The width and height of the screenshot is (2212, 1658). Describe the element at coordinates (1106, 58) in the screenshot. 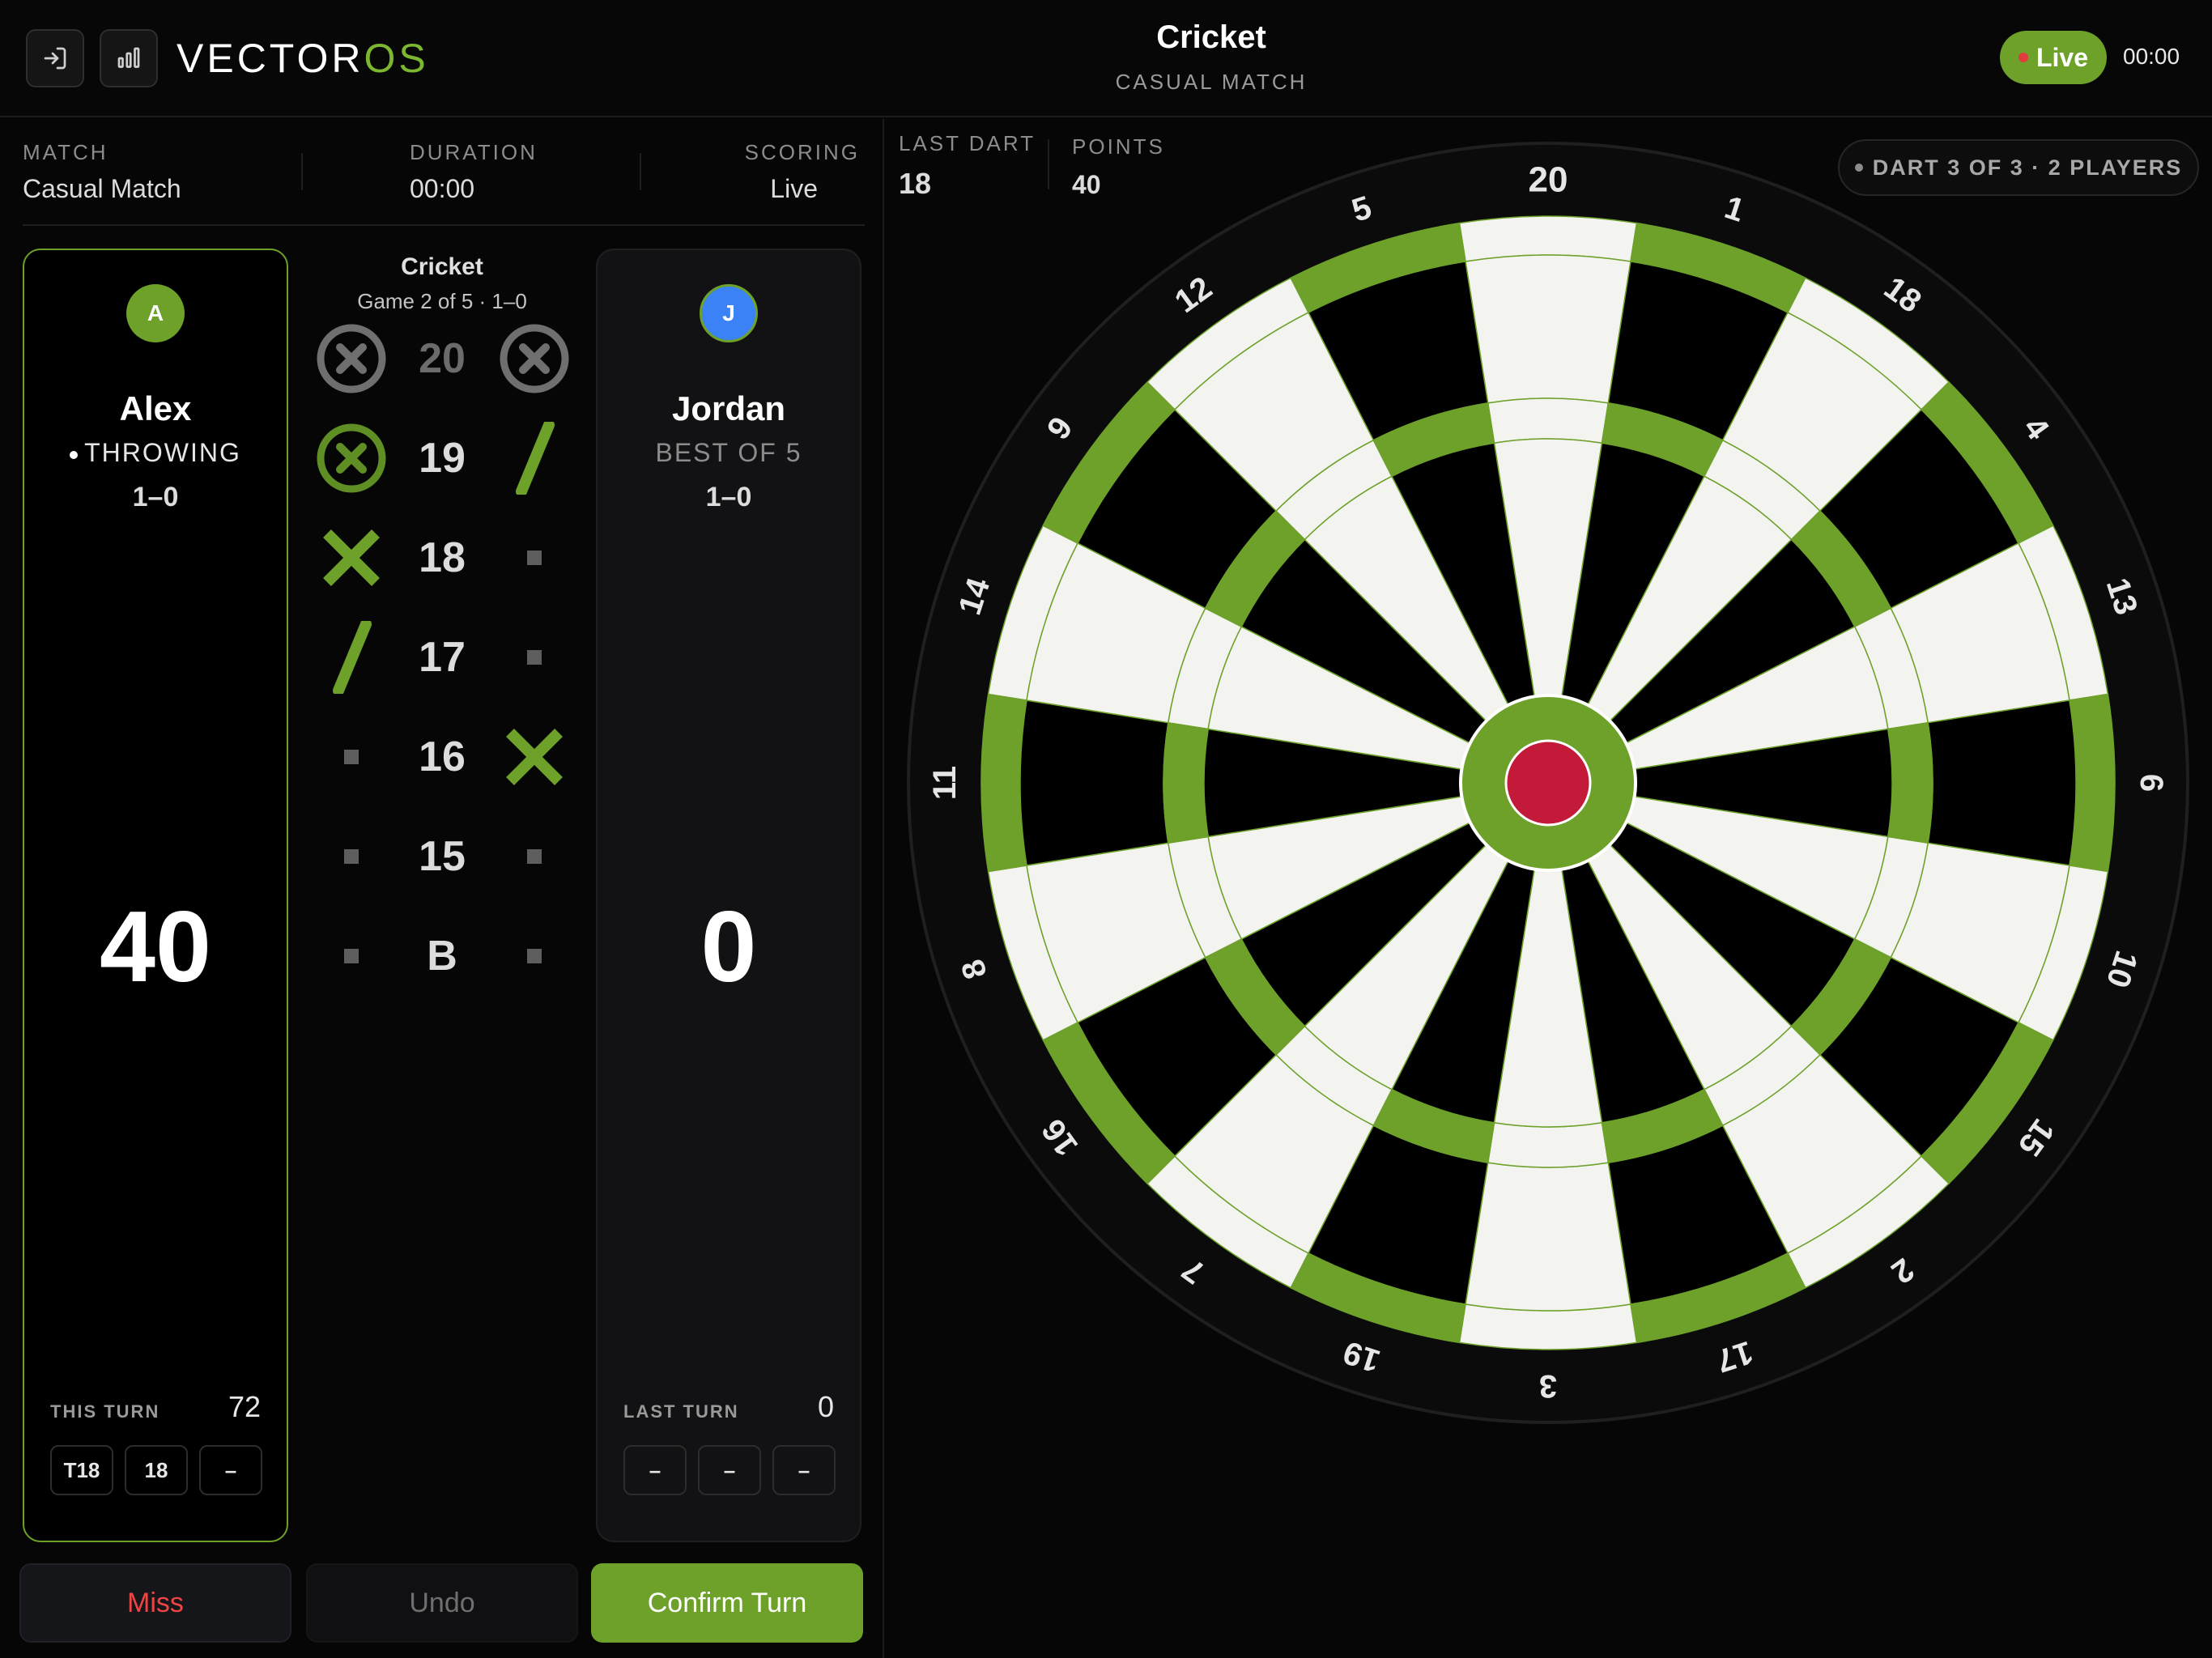

I see `top-bar: VECTOROS Cricket CASUAL MATCH Live 00:00` at that location.